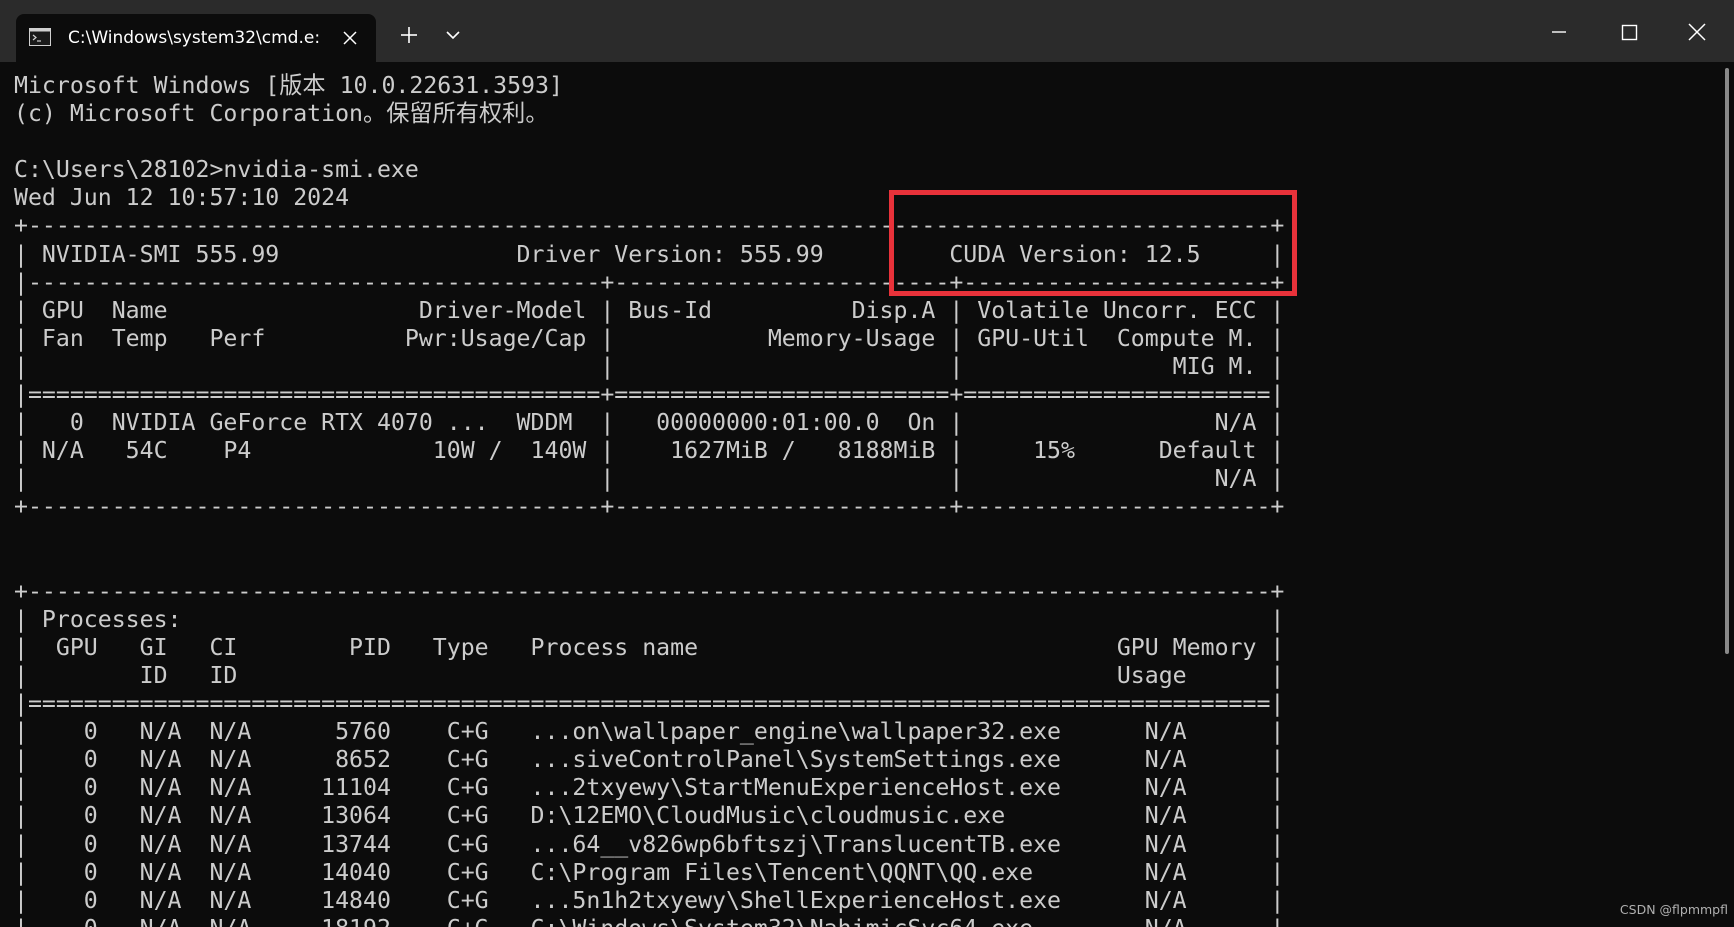 This screenshot has height=927, width=1734. Describe the element at coordinates (1559, 32) in the screenshot. I see `minimize-icon` at that location.